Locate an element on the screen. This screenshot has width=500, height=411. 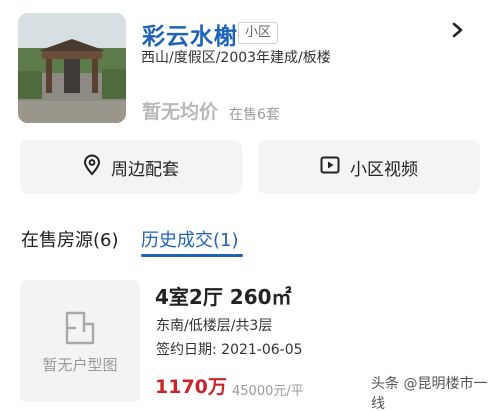
listing-total-price: 1170万 is located at coordinates (191, 387).